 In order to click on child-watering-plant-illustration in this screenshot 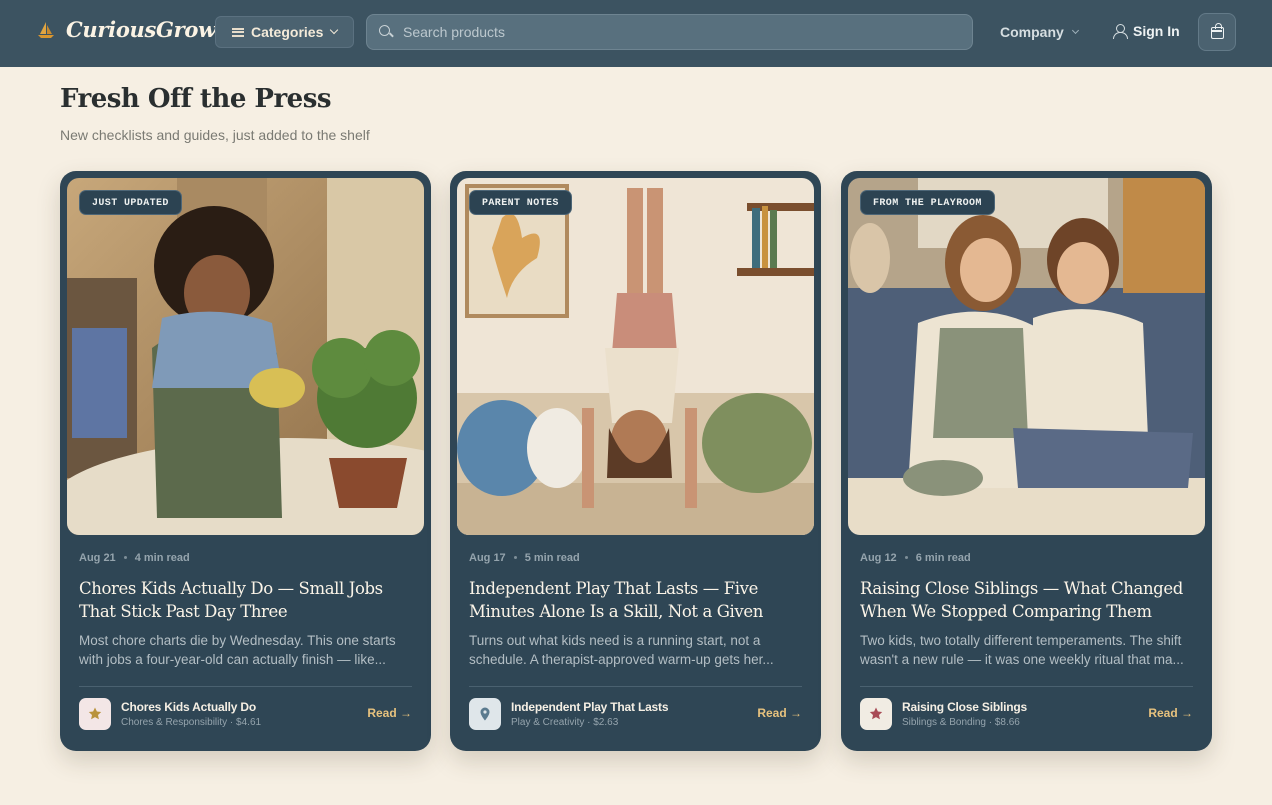, I will do `click(245, 356)`.